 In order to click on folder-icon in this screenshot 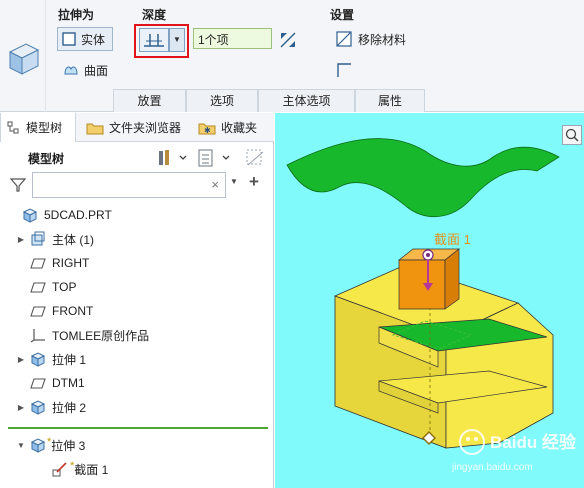, I will do `click(95, 128)`.